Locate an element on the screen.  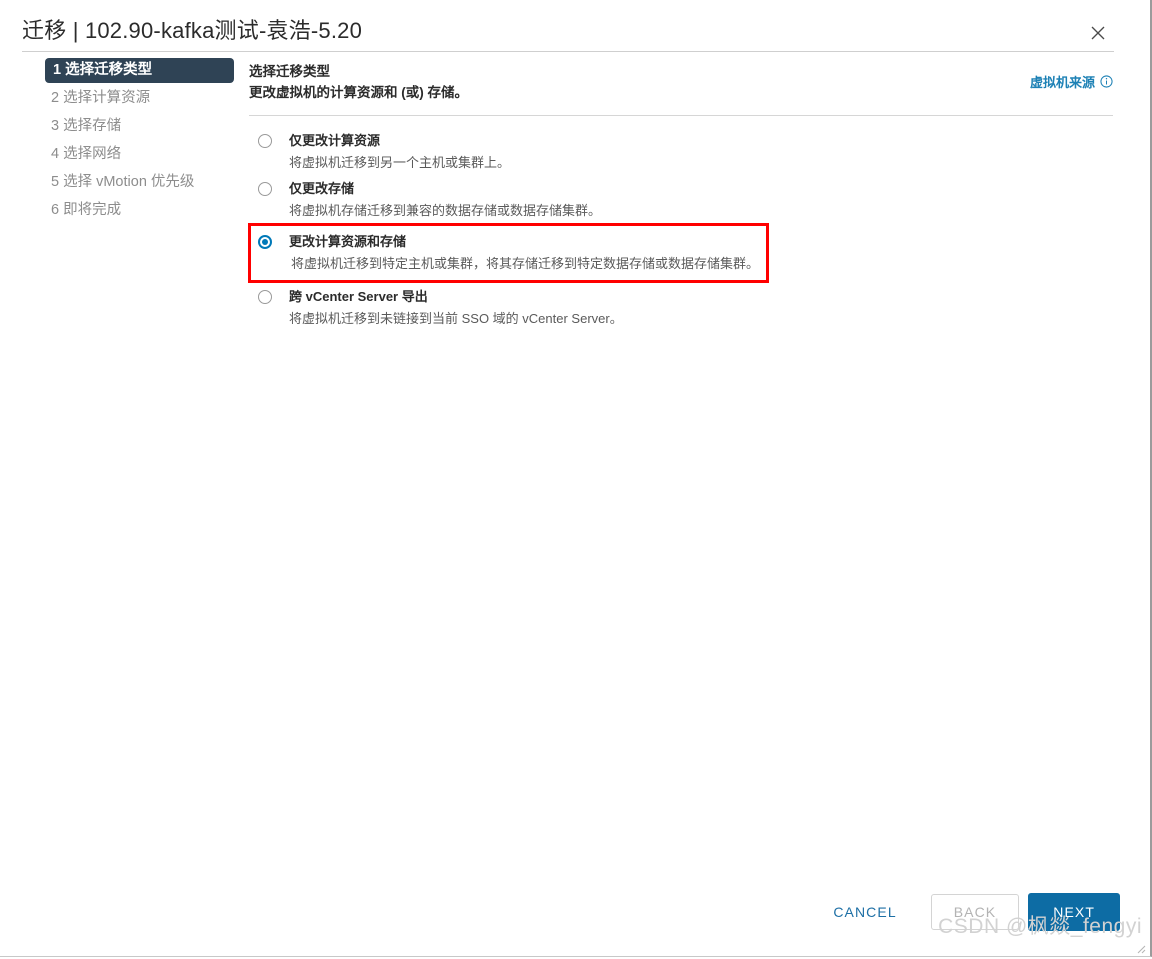
panel-title: 选择迁移类型 is located at coordinates (289, 71).